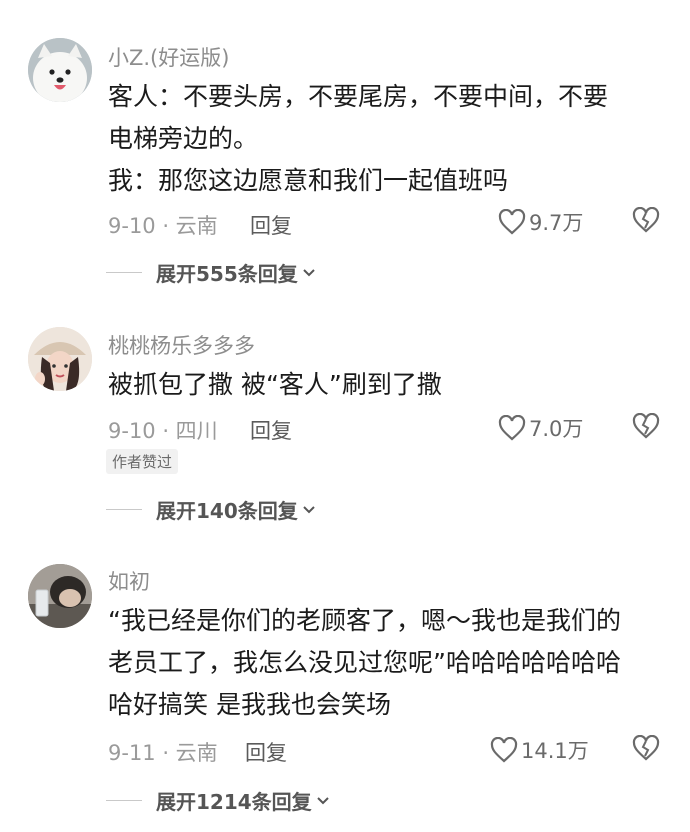 This screenshot has width=690, height=832. Describe the element at coordinates (556, 429) in the screenshot. I see `like-count: 7.0万` at that location.